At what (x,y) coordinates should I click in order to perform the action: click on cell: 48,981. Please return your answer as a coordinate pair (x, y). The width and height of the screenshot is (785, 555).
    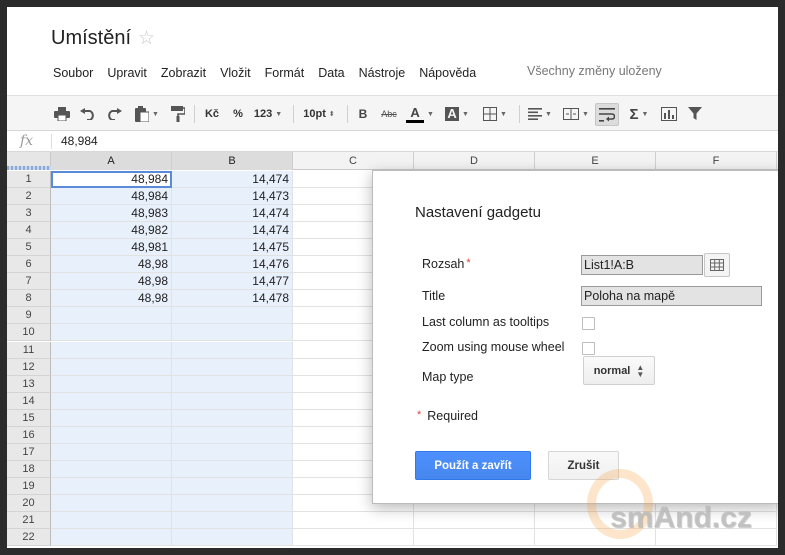
    Looking at the image, I should click on (111, 248).